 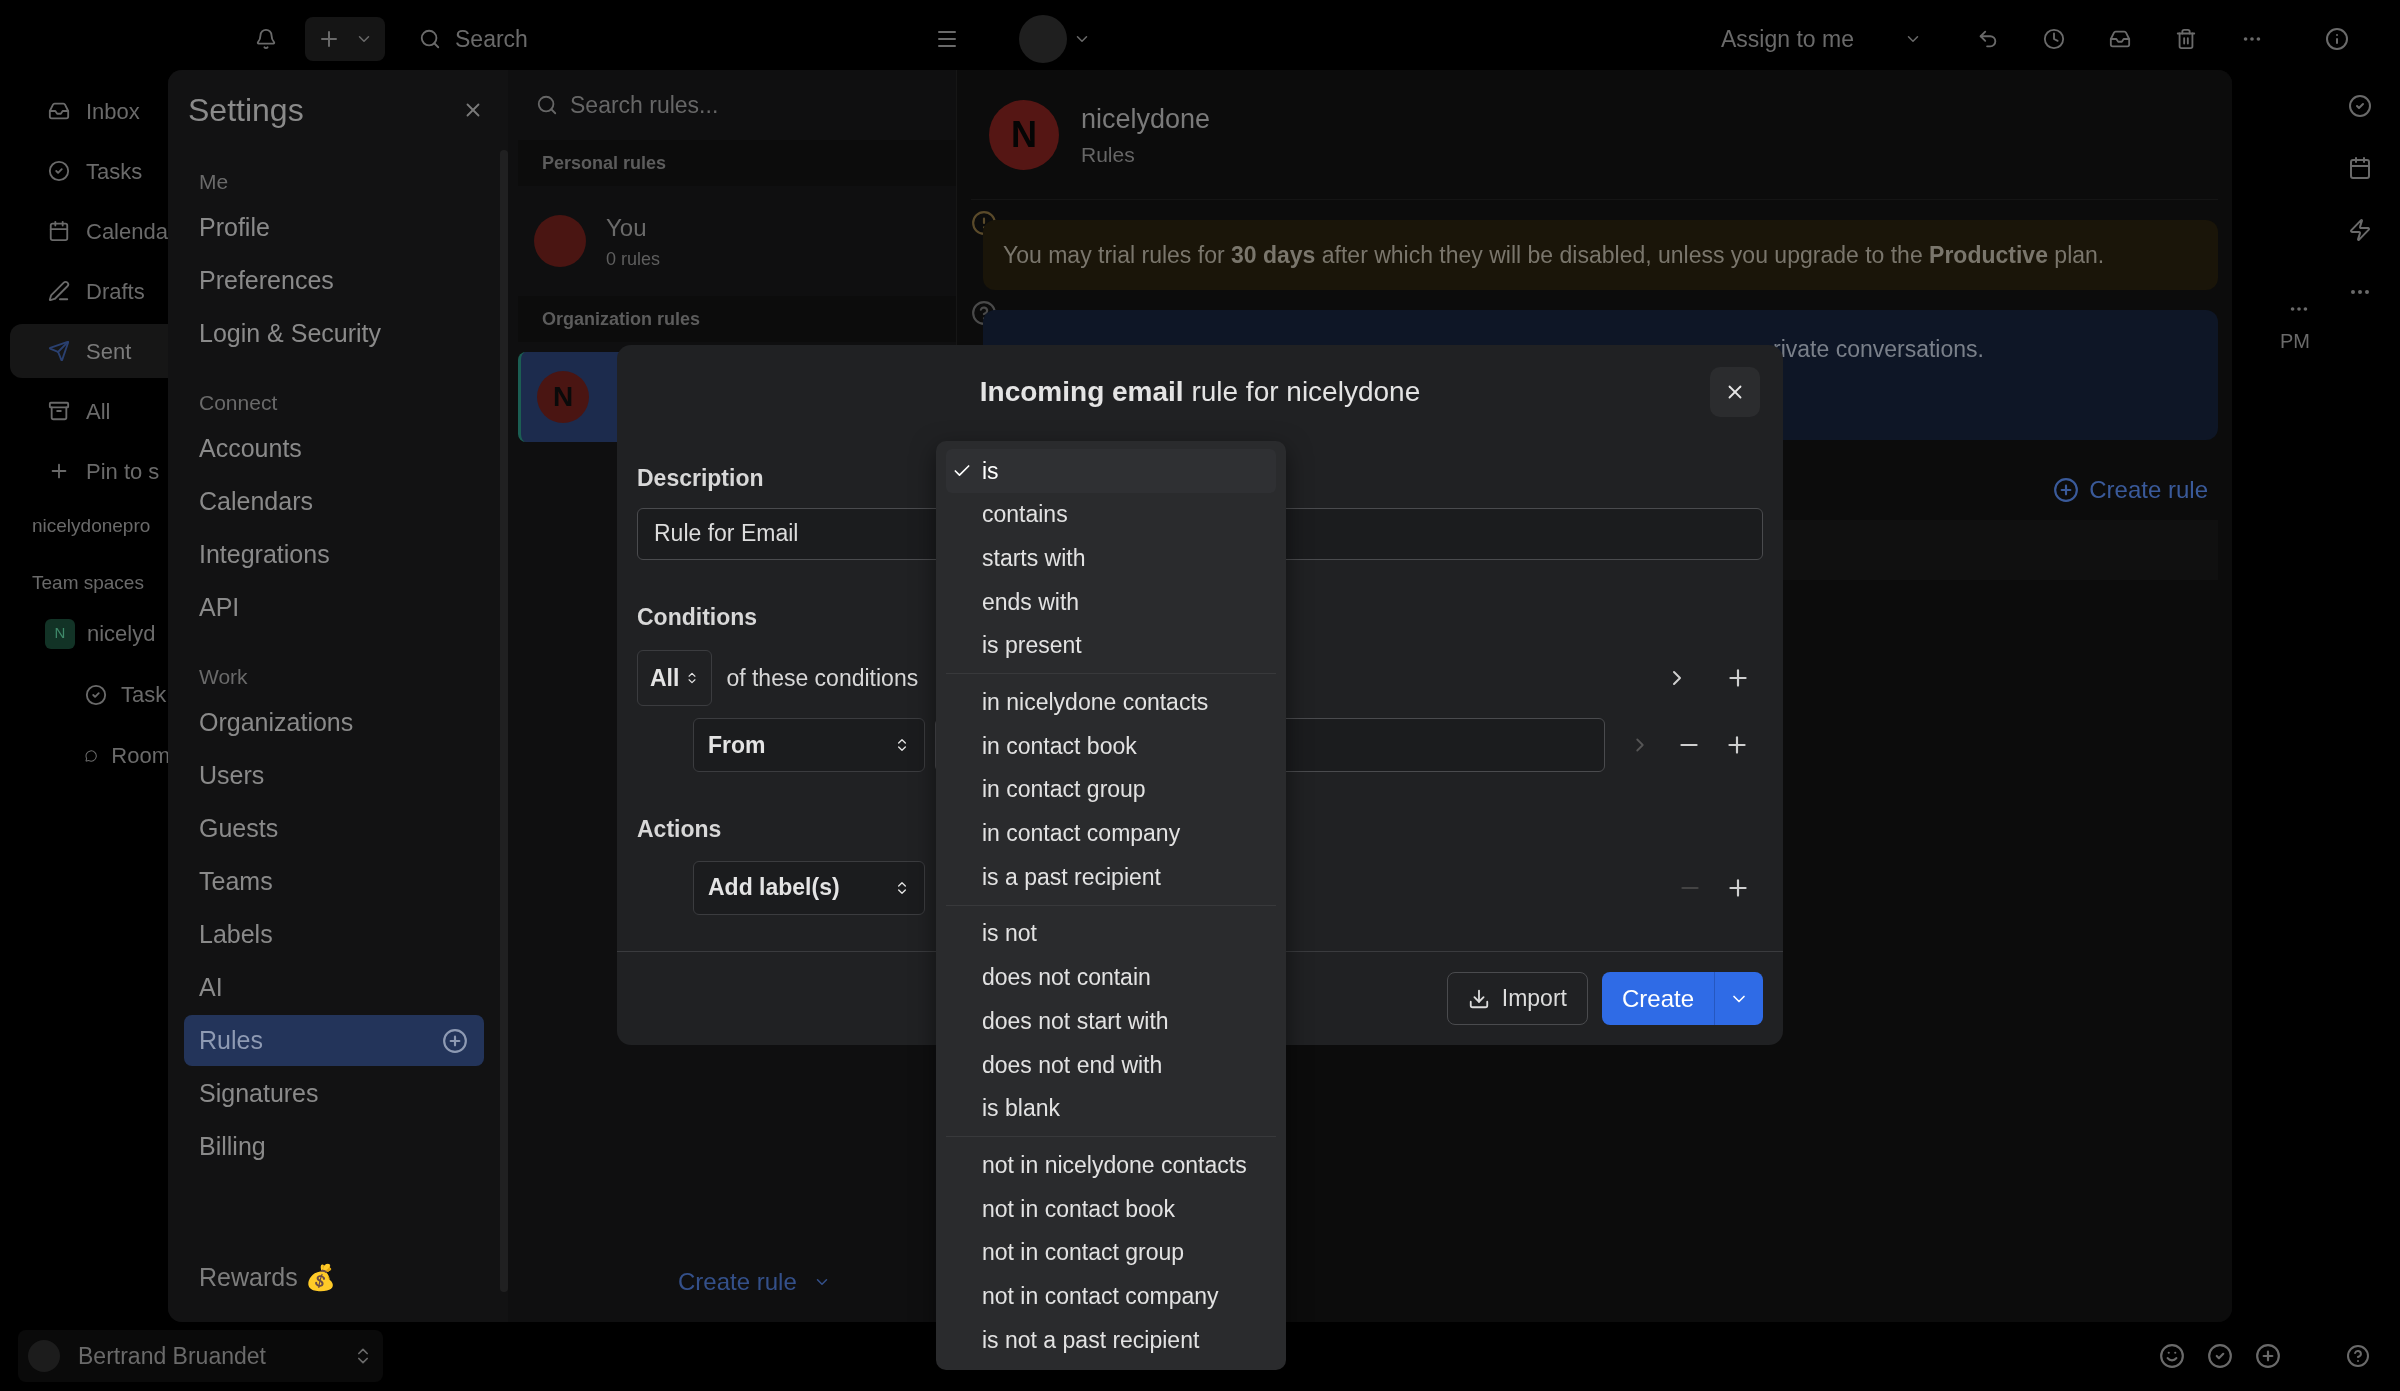 What do you see at coordinates (91, 526) in the screenshot?
I see `workspace-label: nicelydonepro` at bounding box center [91, 526].